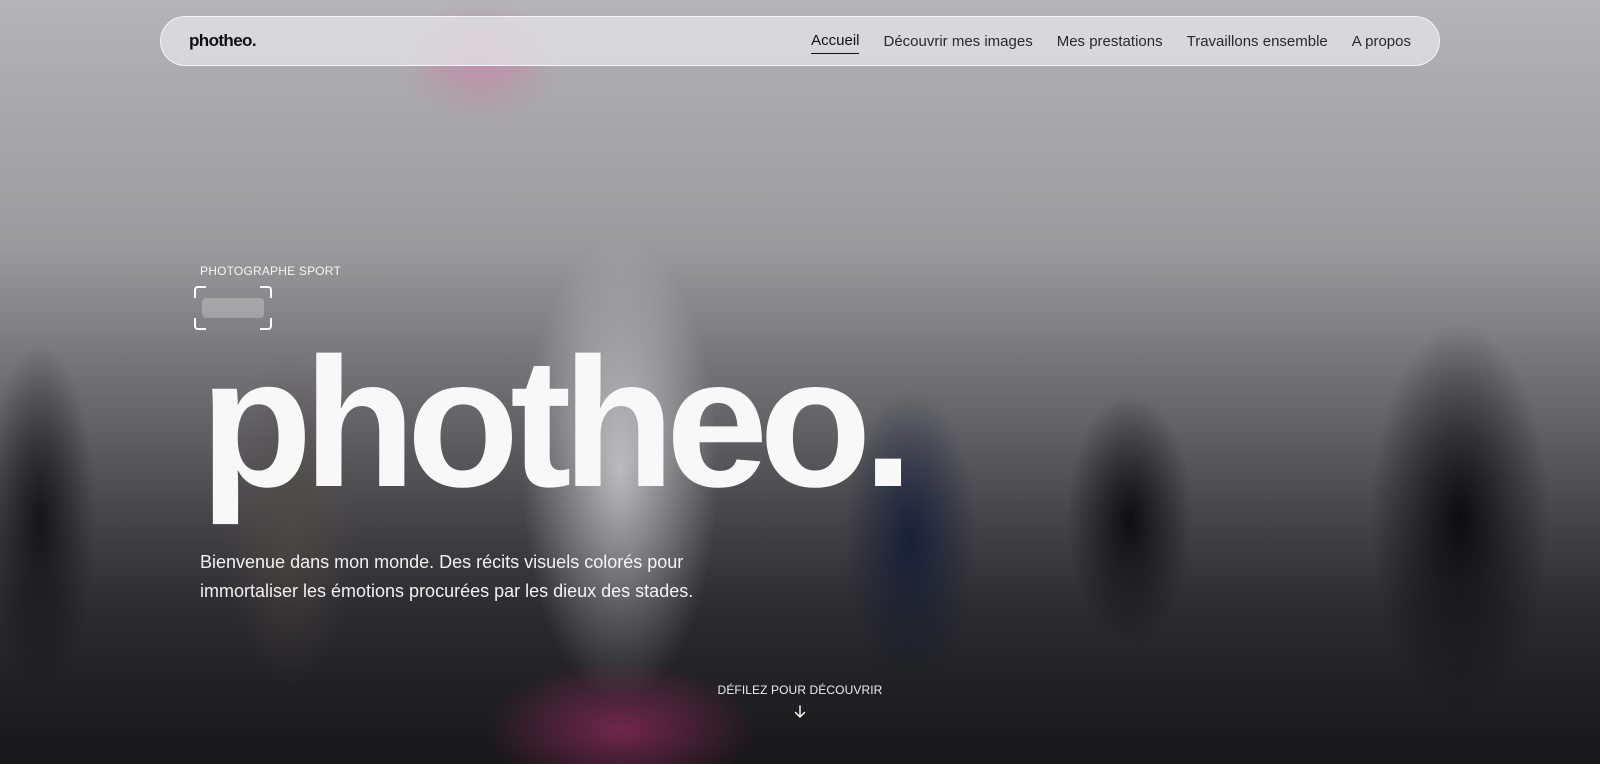 The height and width of the screenshot is (764, 1600). What do you see at coordinates (800, 701) in the screenshot?
I see `scroll-down-button: DÉFILEZ POUR DÉCOUVRIR` at bounding box center [800, 701].